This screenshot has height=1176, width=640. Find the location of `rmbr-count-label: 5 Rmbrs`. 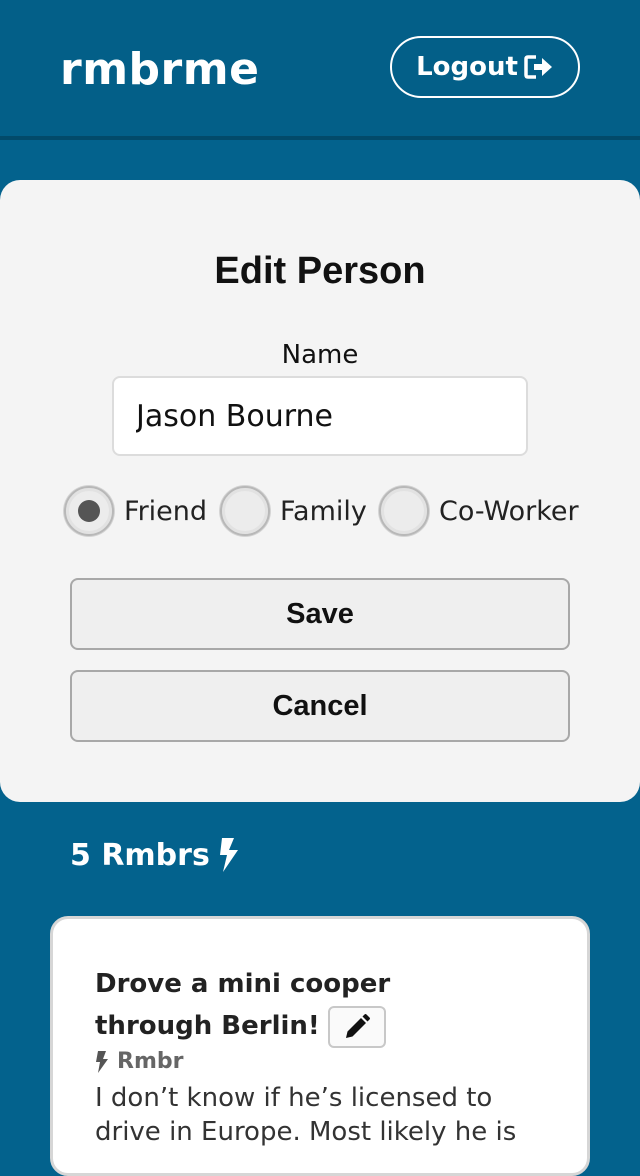

rmbr-count-label: 5 Rmbrs is located at coordinates (140, 855).